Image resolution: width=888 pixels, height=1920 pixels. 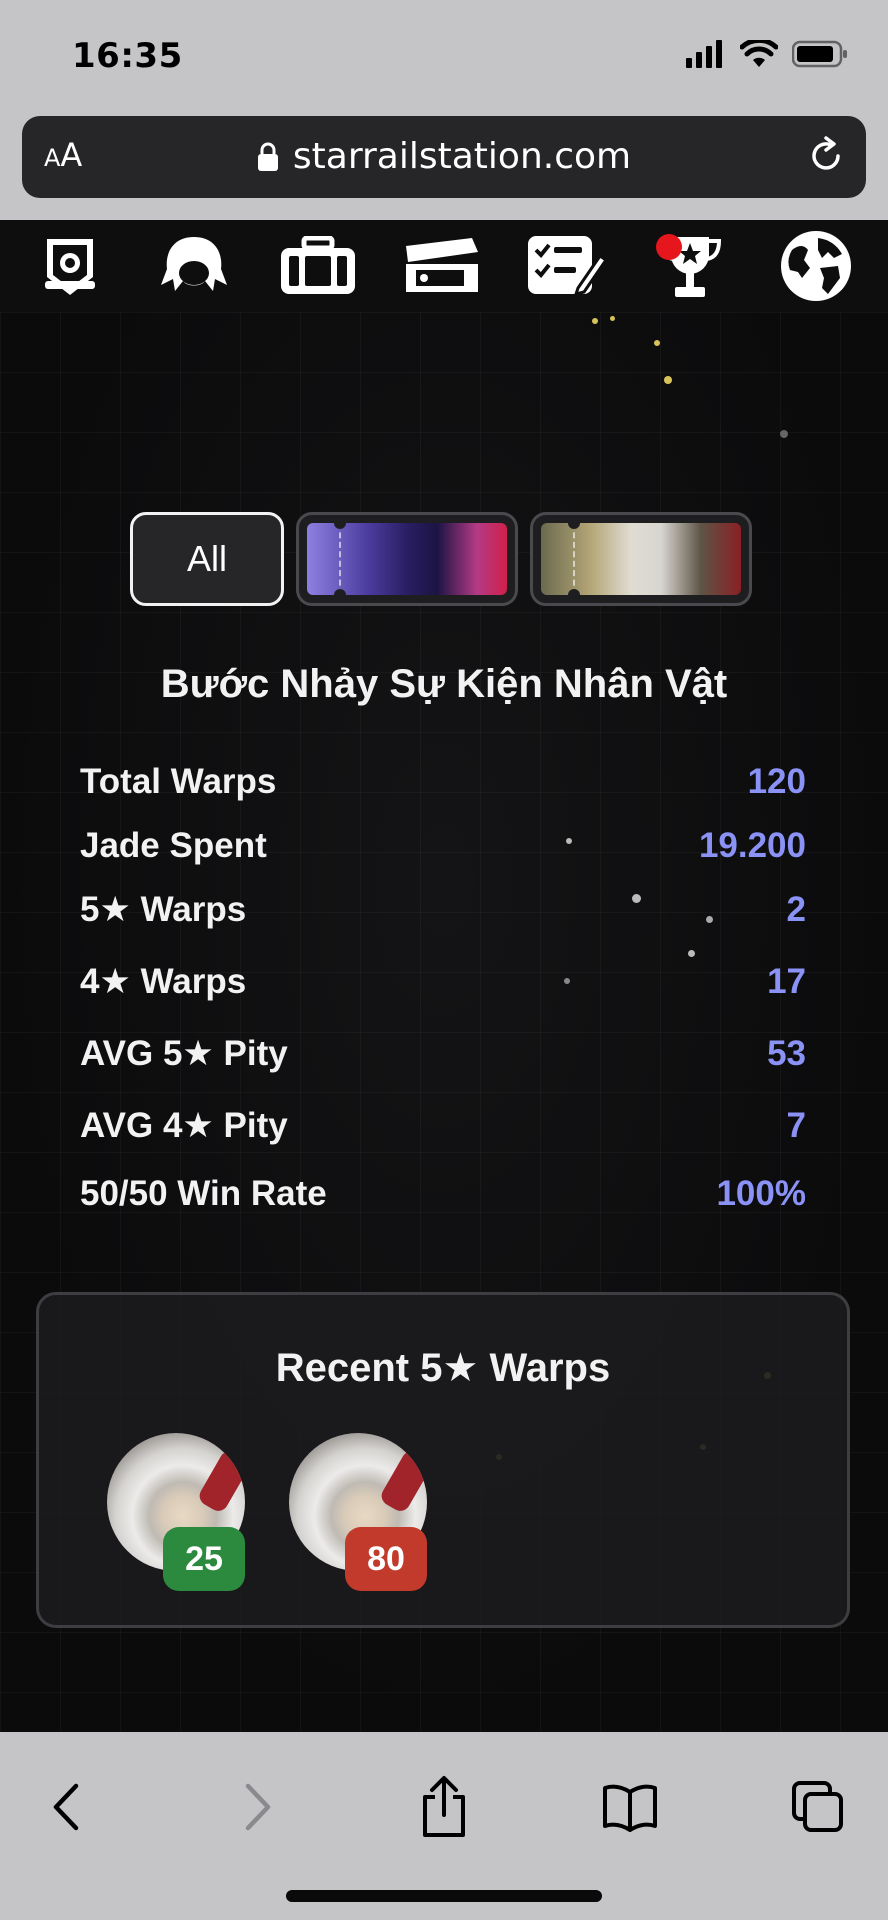 I want to click on address-bar: AA starrailstation.com, so click(x=444, y=157).